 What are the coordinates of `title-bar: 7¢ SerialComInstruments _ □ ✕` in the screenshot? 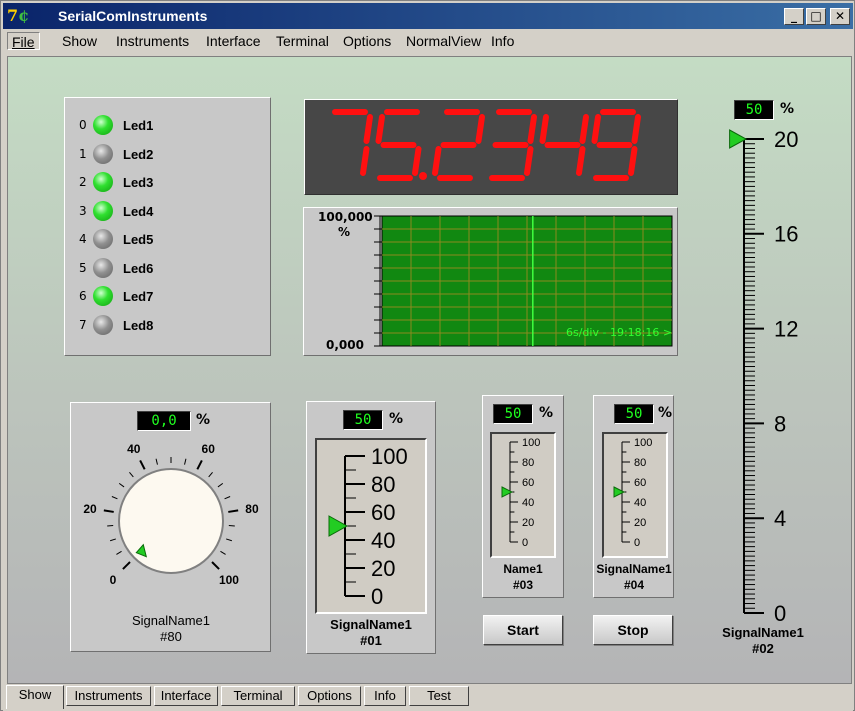 It's located at (428, 16).